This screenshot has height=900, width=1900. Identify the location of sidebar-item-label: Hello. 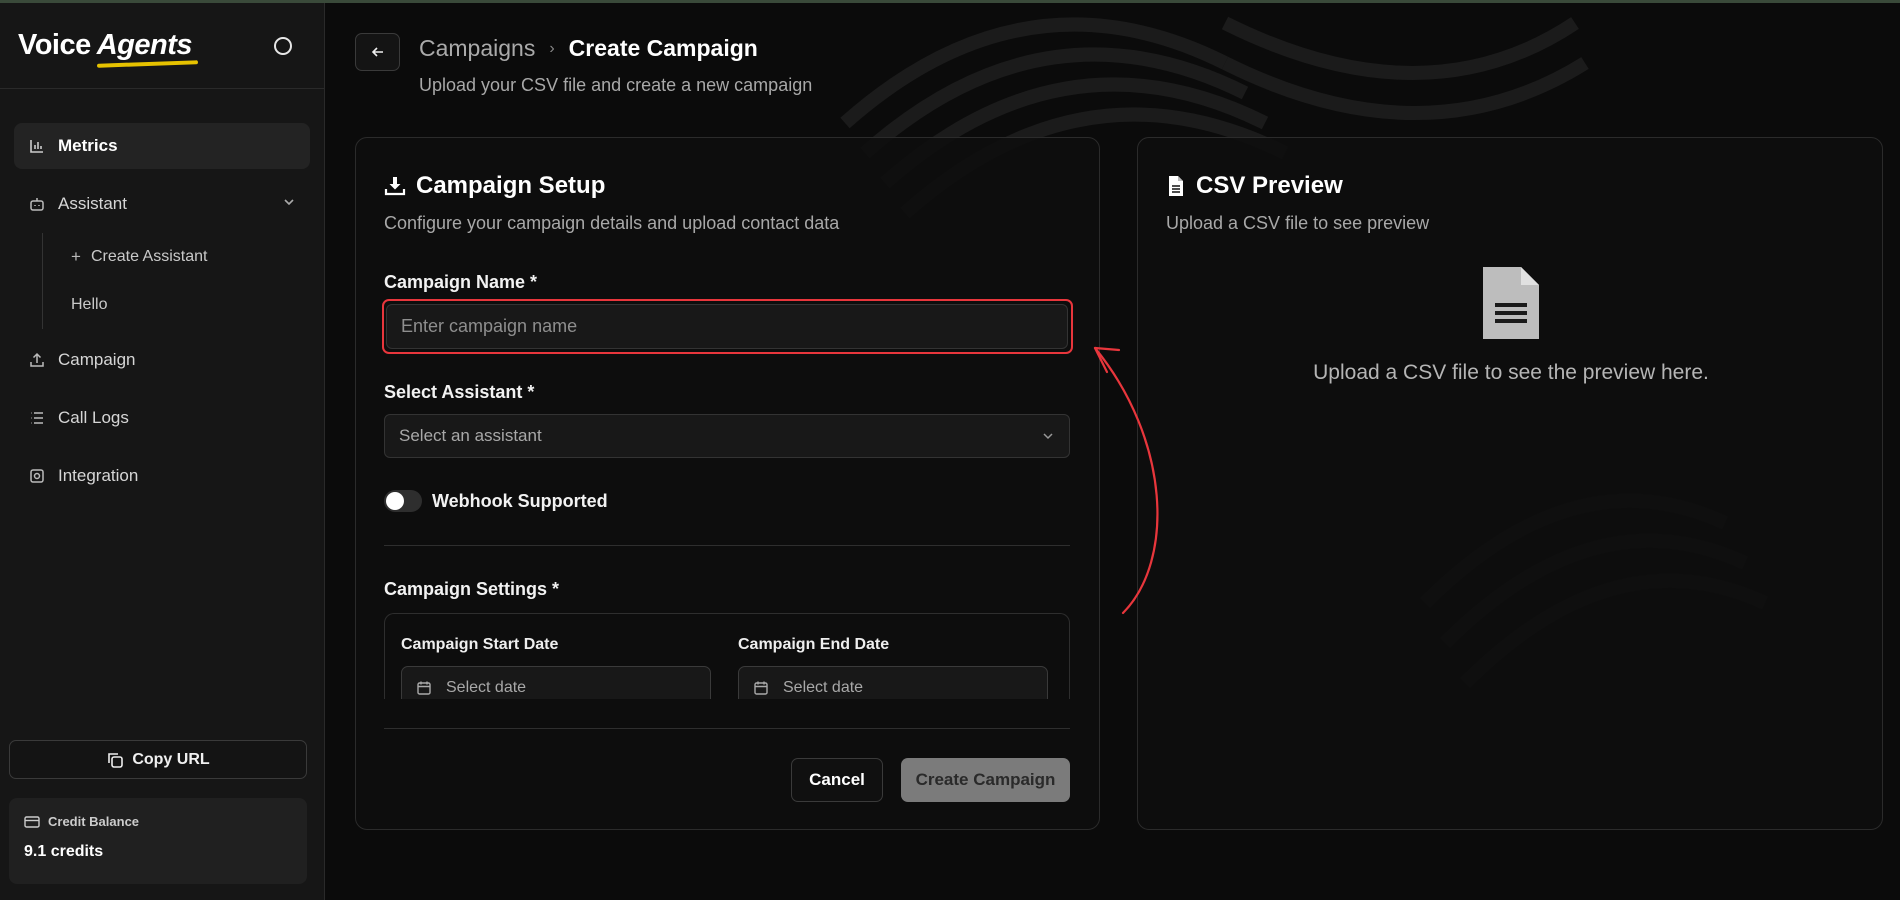
(89, 304).